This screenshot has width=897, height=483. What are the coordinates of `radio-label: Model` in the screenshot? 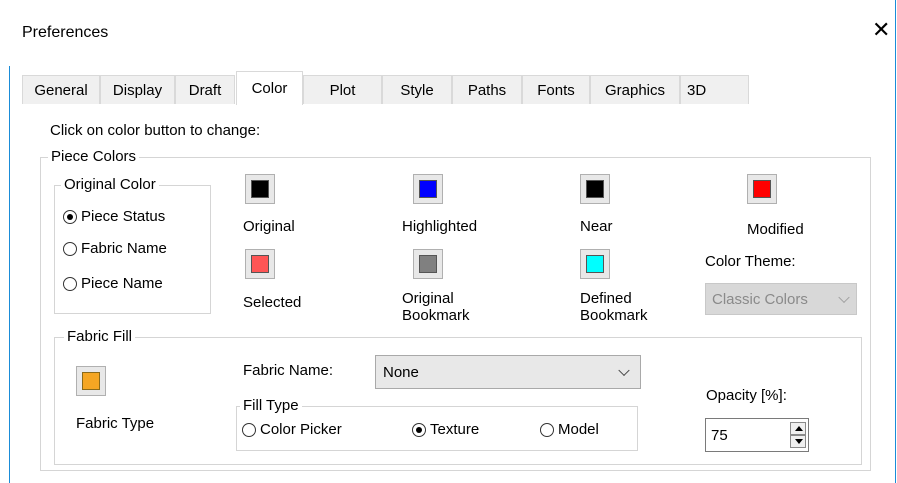 It's located at (578, 429).